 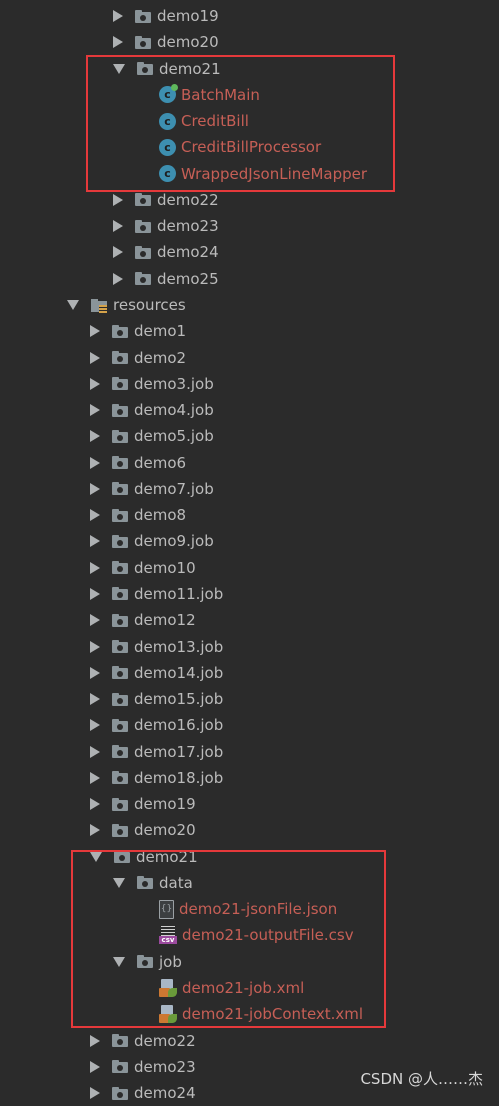 I want to click on tree-item-label: demo19, so click(x=188, y=16).